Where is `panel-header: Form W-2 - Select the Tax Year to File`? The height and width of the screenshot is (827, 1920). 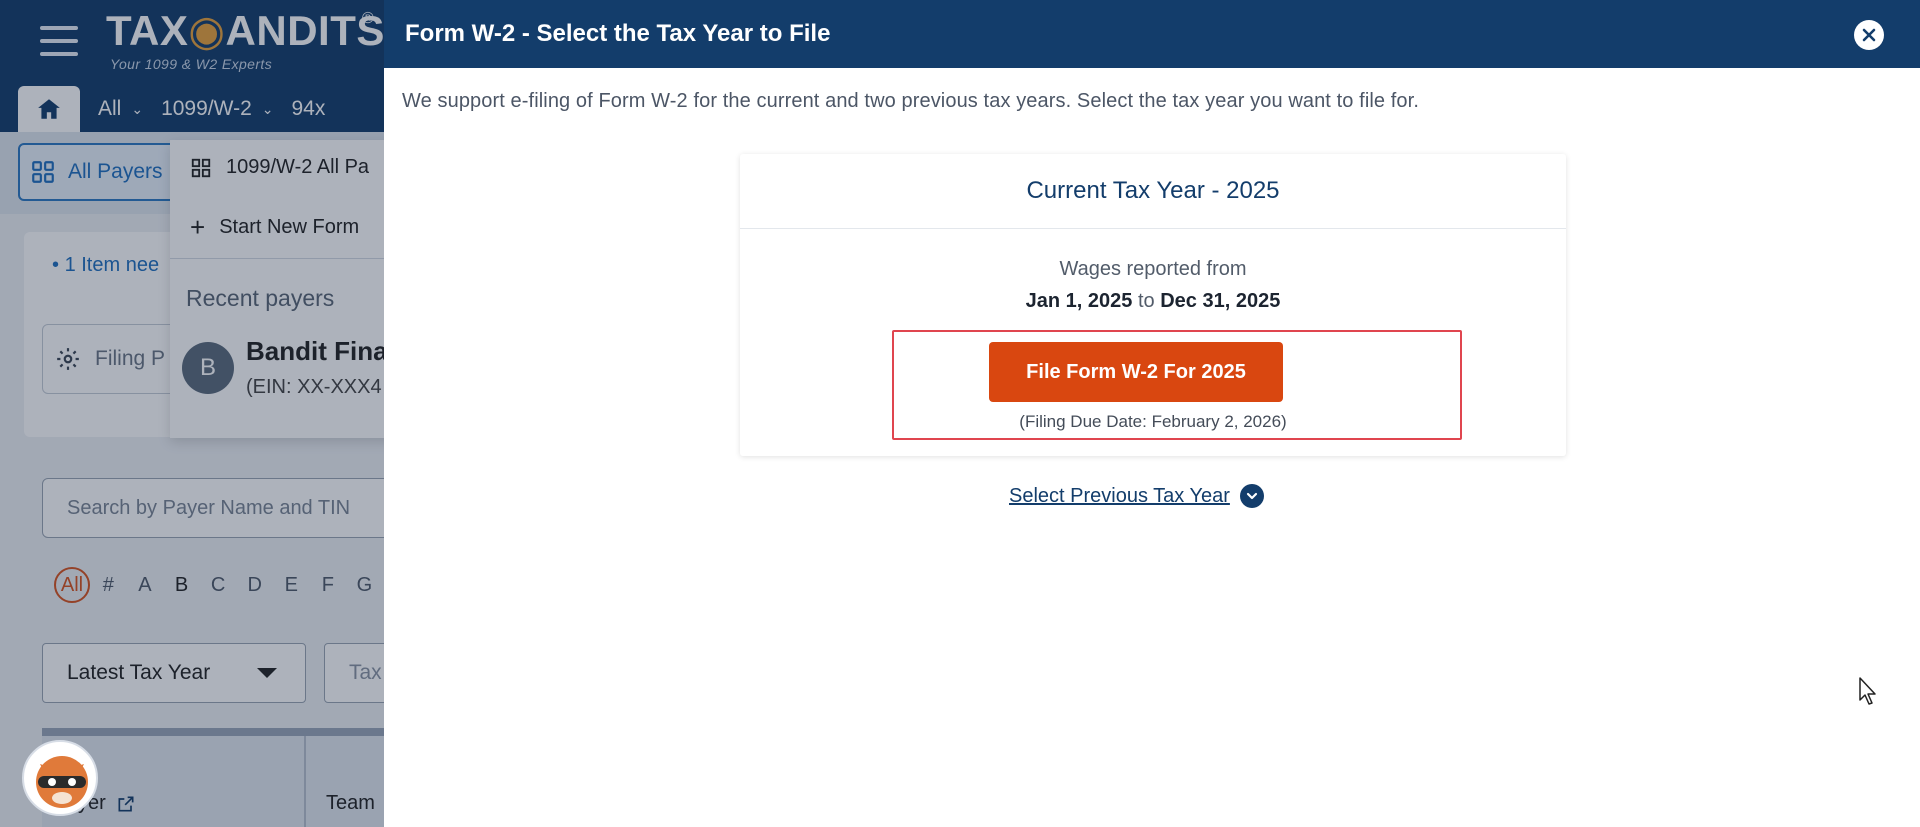 panel-header: Form W-2 - Select the Tax Year to File is located at coordinates (1152, 34).